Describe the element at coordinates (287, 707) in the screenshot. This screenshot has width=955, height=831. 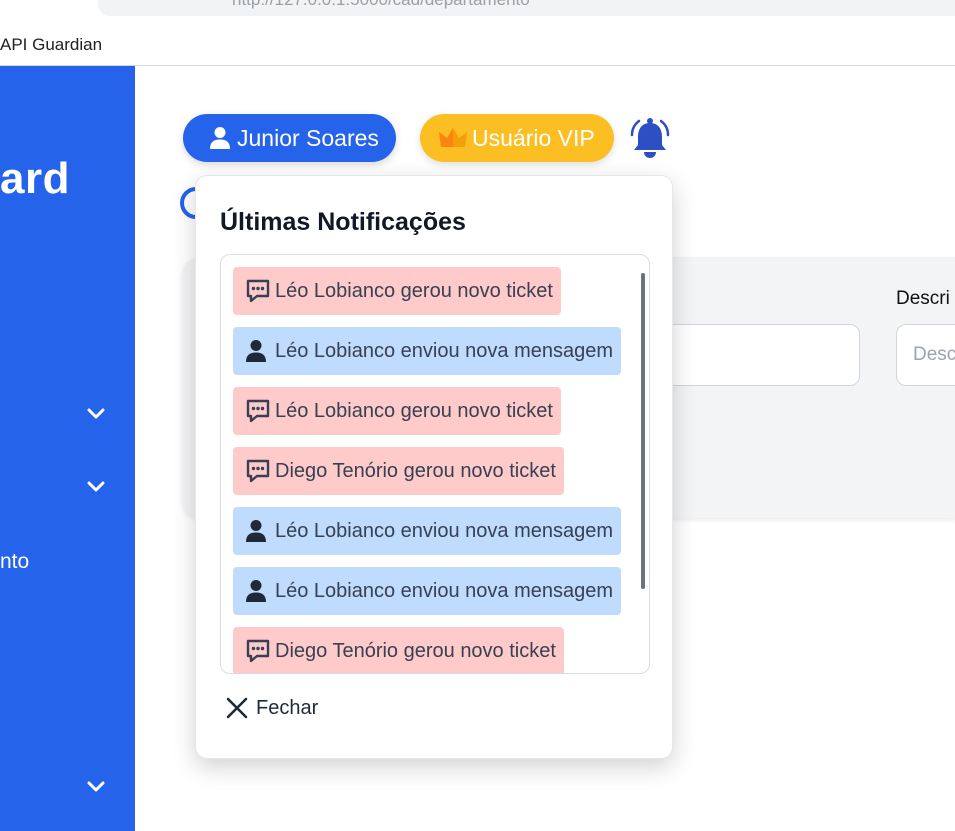
I see `close-label: Fechar` at that location.